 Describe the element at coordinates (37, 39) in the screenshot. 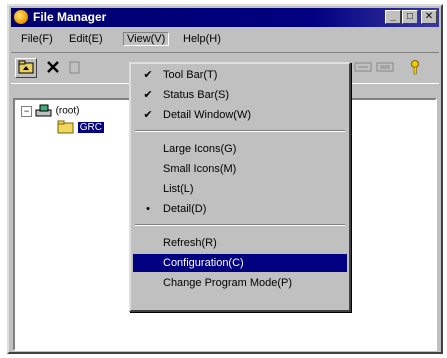

I see `menu-file: File(F)` at that location.